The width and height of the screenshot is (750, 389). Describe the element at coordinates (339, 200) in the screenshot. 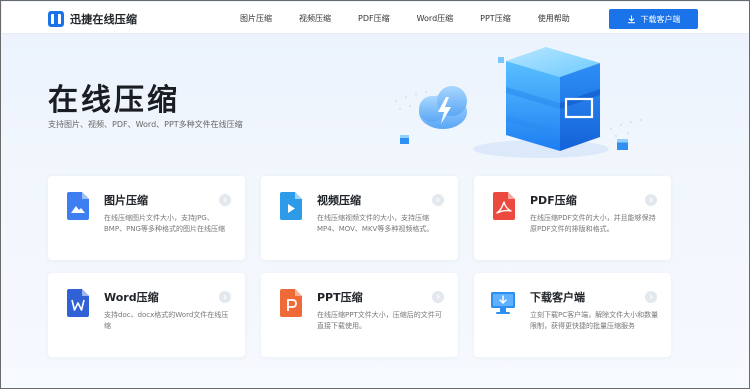

I see `card-title: 视频压缩` at that location.